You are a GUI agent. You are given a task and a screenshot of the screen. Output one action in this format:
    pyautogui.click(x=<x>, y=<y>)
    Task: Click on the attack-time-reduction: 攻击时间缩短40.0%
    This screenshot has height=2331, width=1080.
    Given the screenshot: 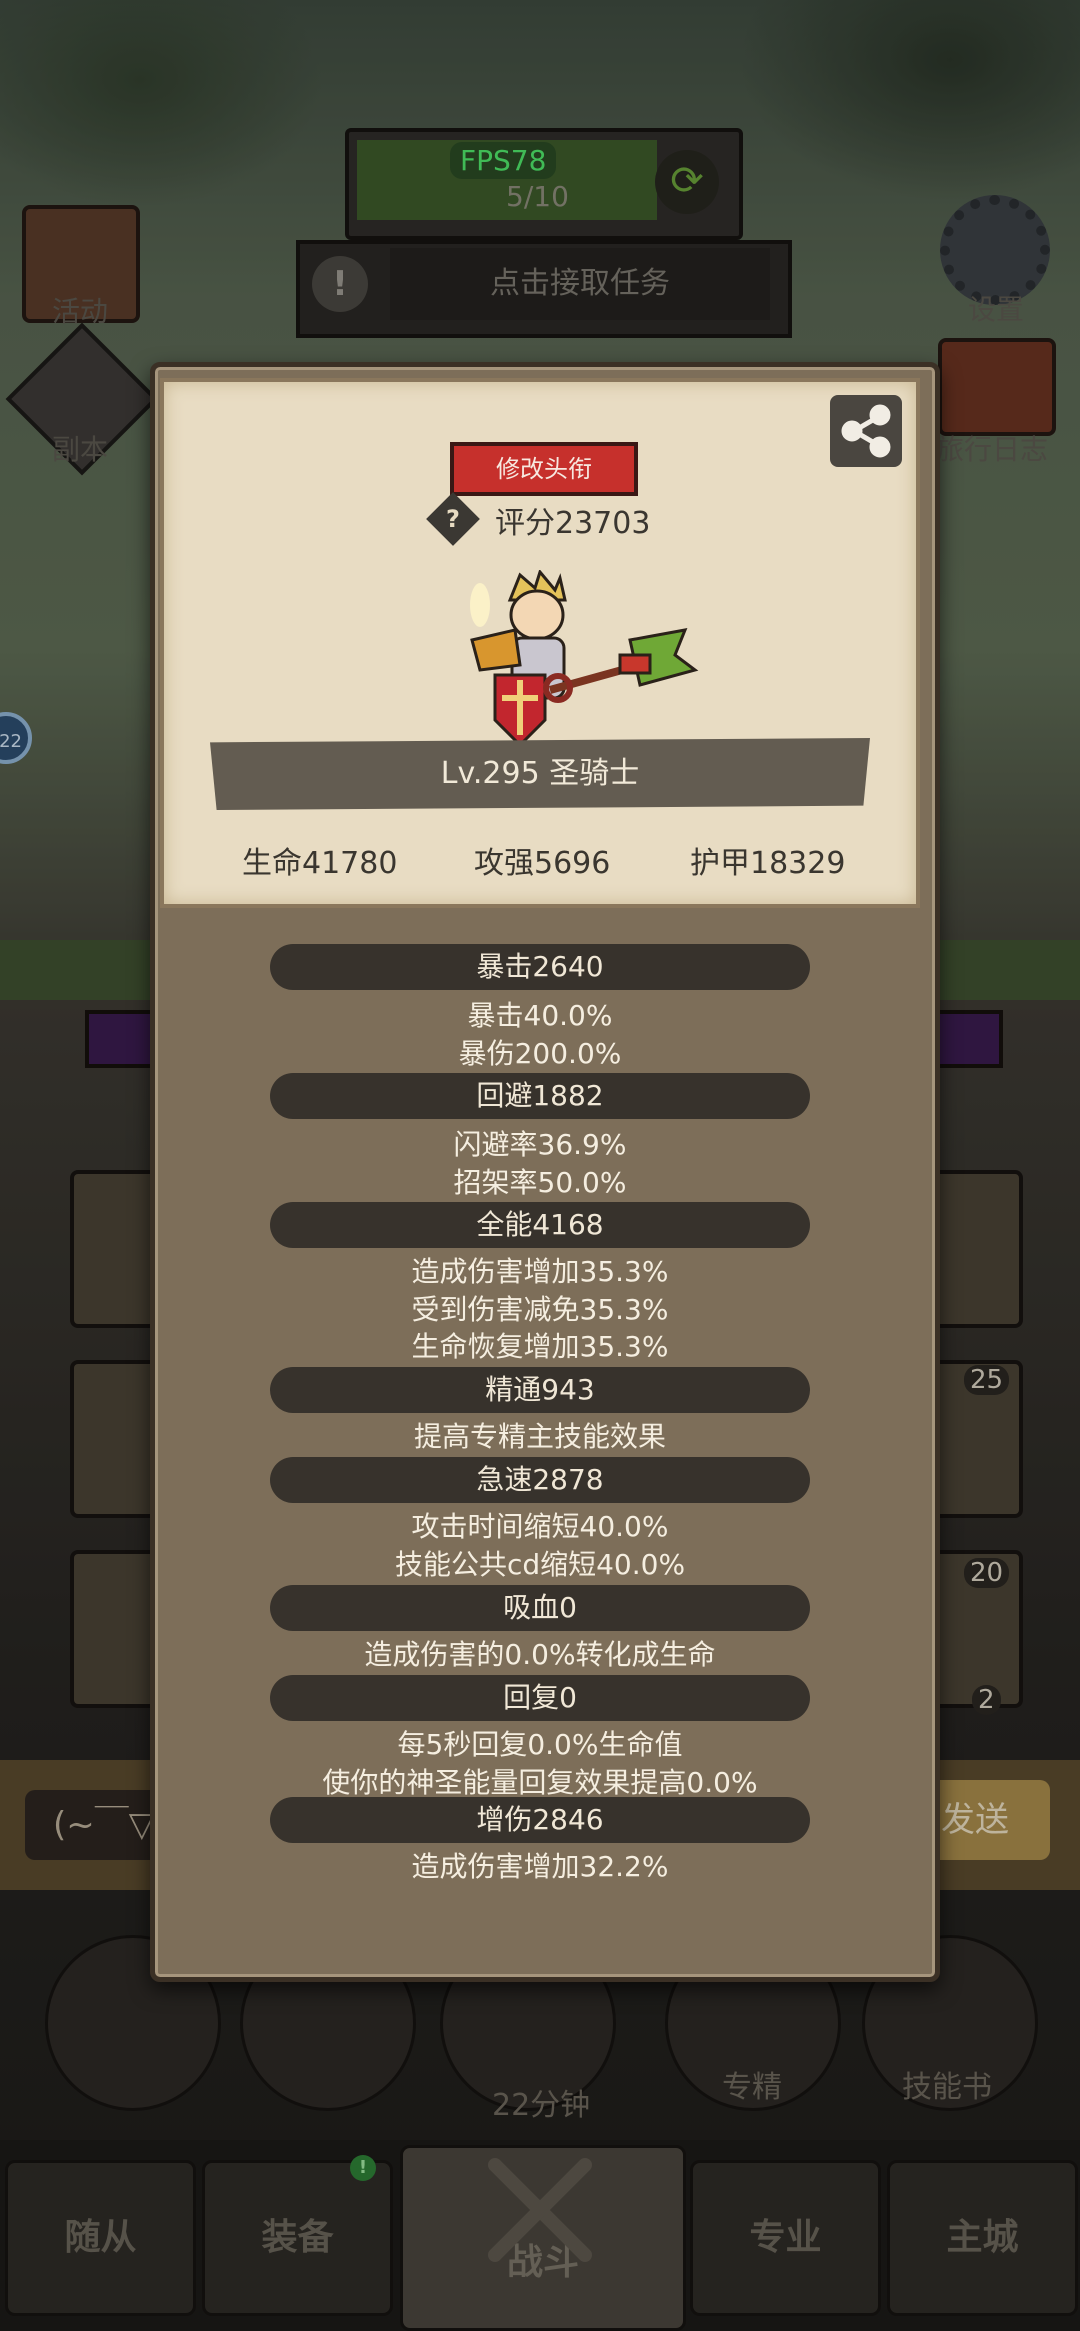 What is the action you would take?
    pyautogui.click(x=540, y=1526)
    